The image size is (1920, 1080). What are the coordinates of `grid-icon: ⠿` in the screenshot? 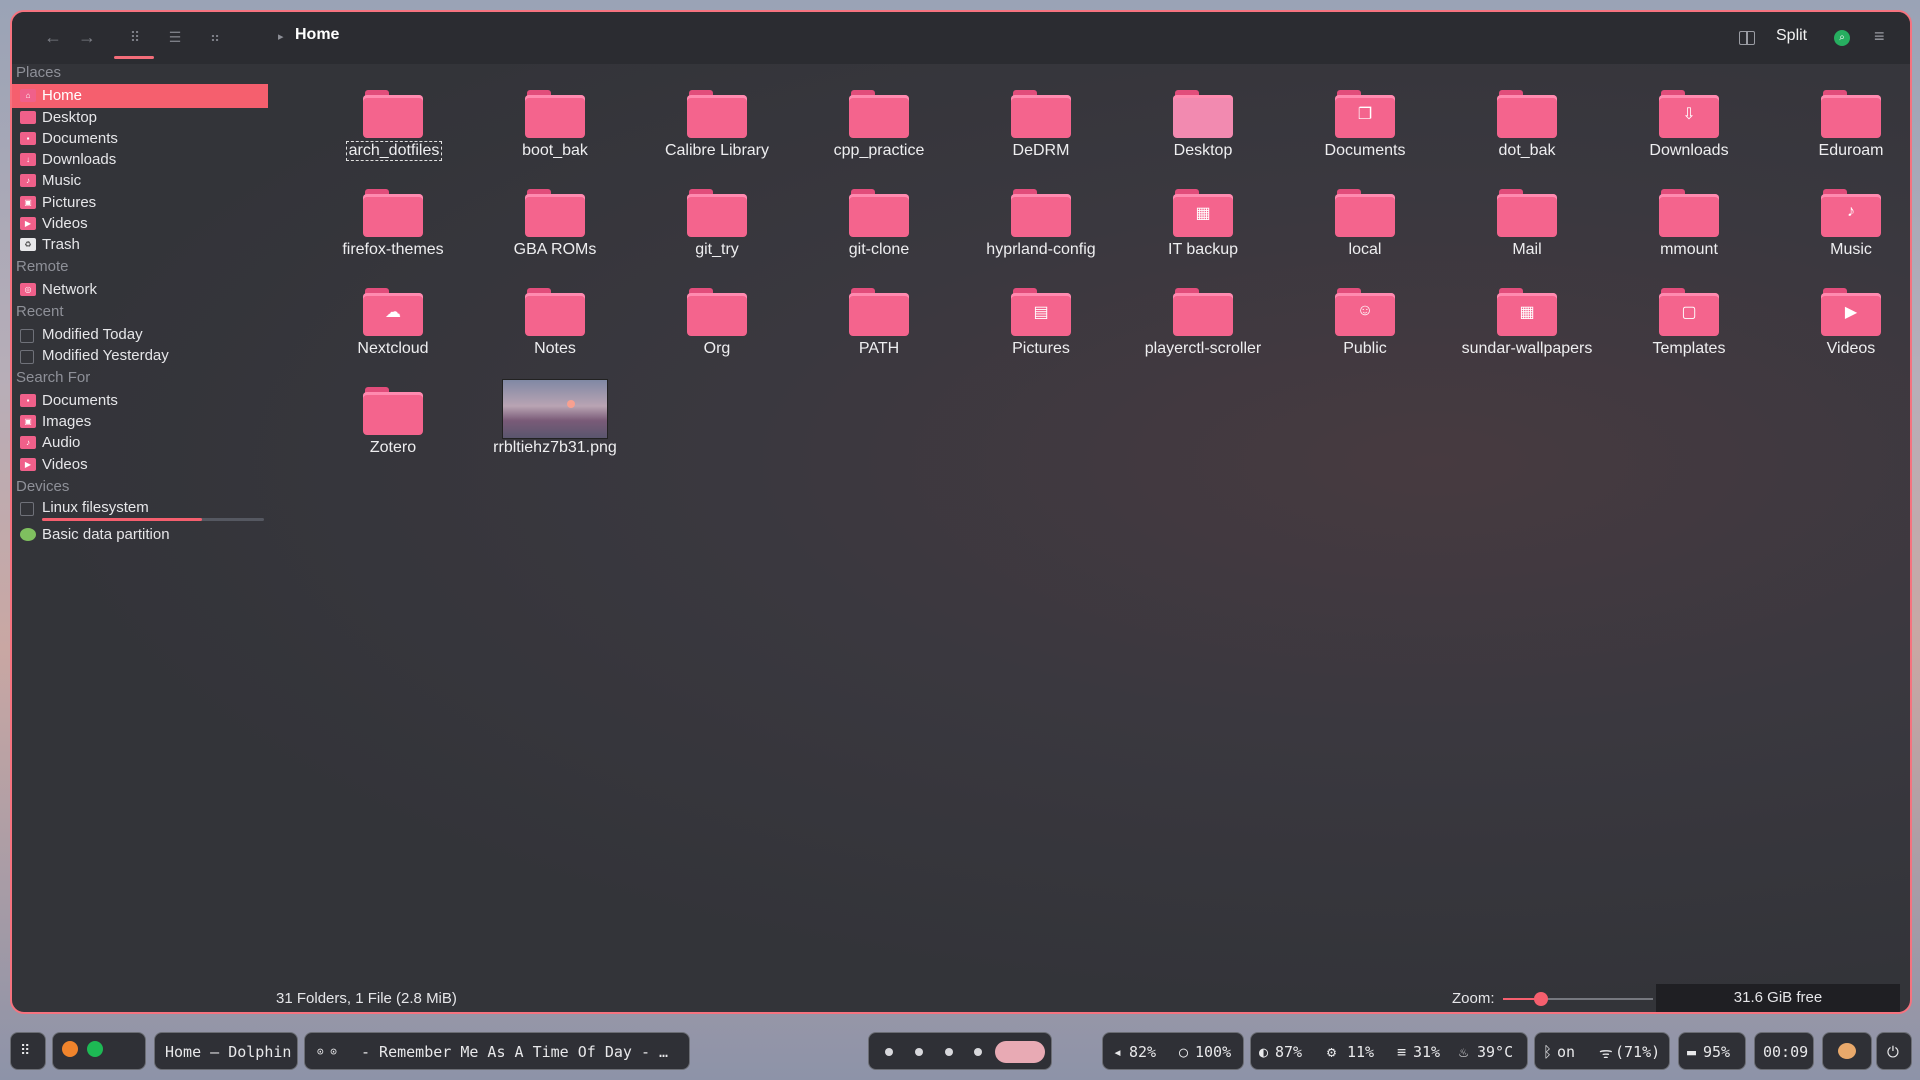 It's located at (25, 1051).